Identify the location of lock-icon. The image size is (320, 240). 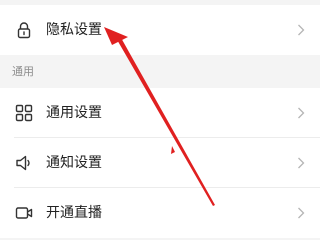
(24, 30).